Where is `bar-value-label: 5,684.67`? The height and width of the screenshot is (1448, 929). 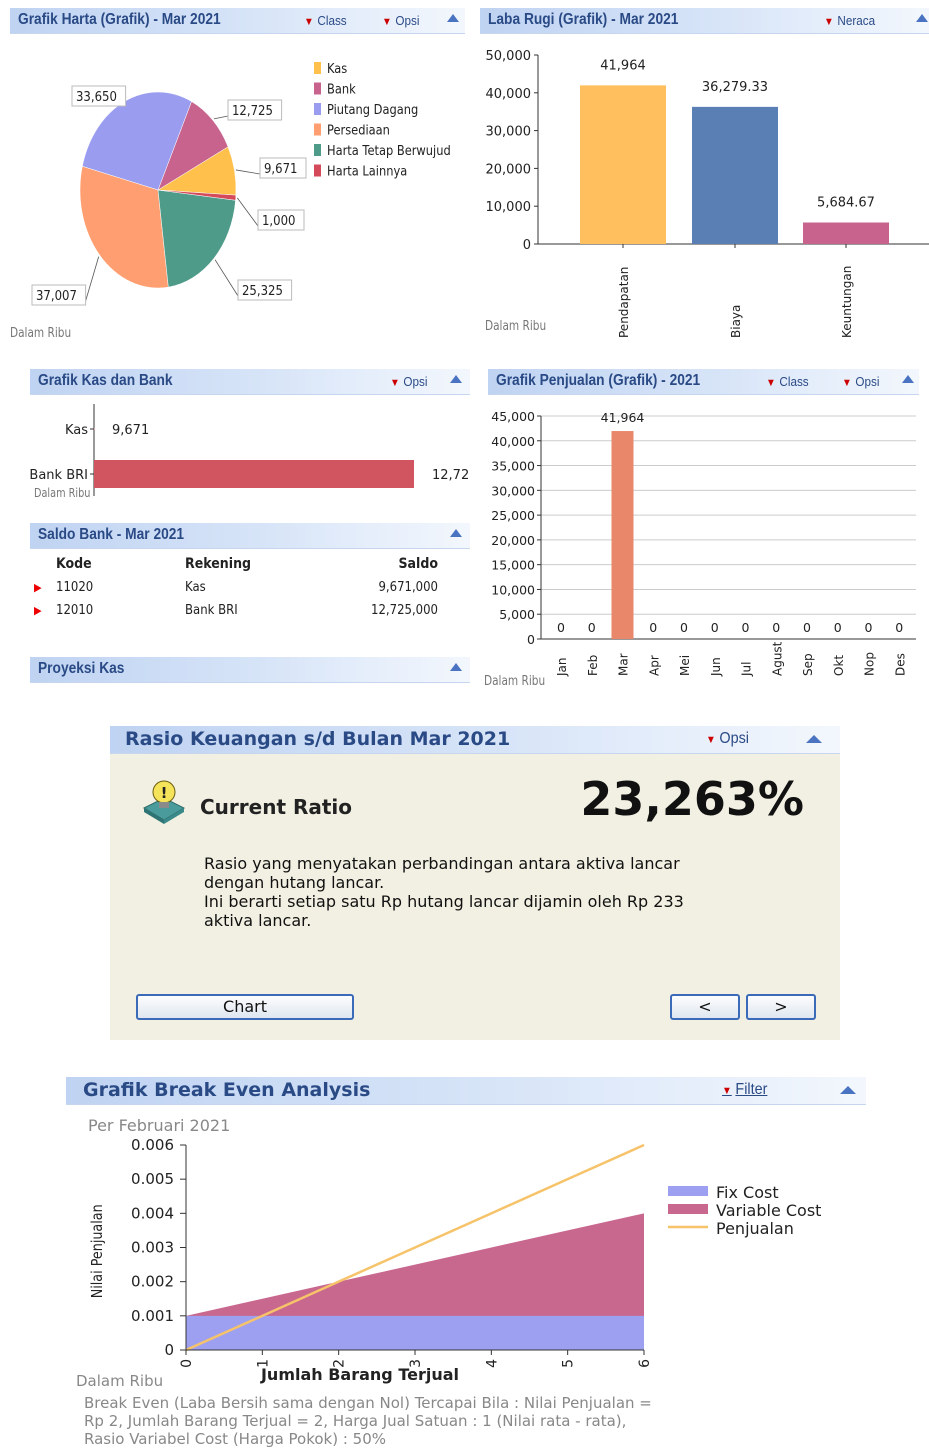 bar-value-label: 5,684.67 is located at coordinates (846, 203).